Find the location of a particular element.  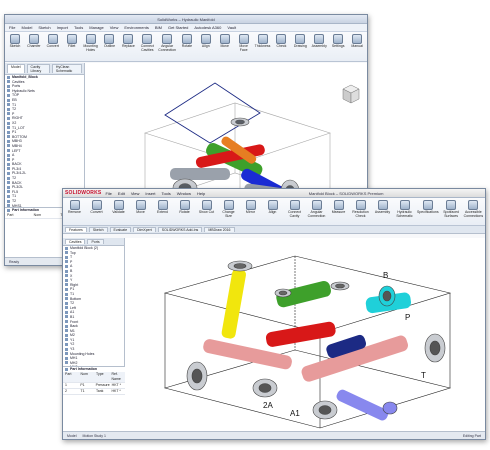

ribbon-button: Replace is located at coordinates (128, 46).